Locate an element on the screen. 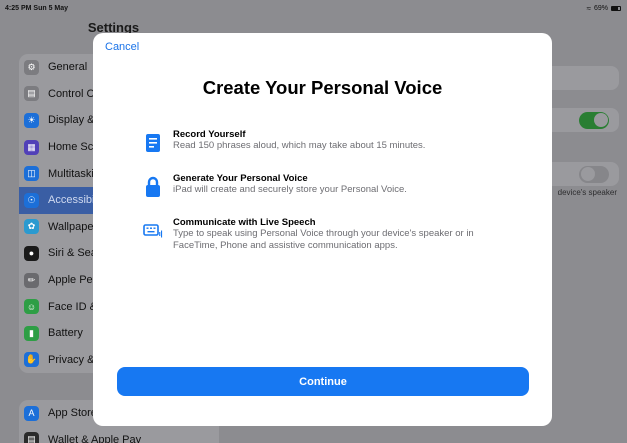 This screenshot has height=443, width=627. keyboard-speech-icon is located at coordinates (153, 231).